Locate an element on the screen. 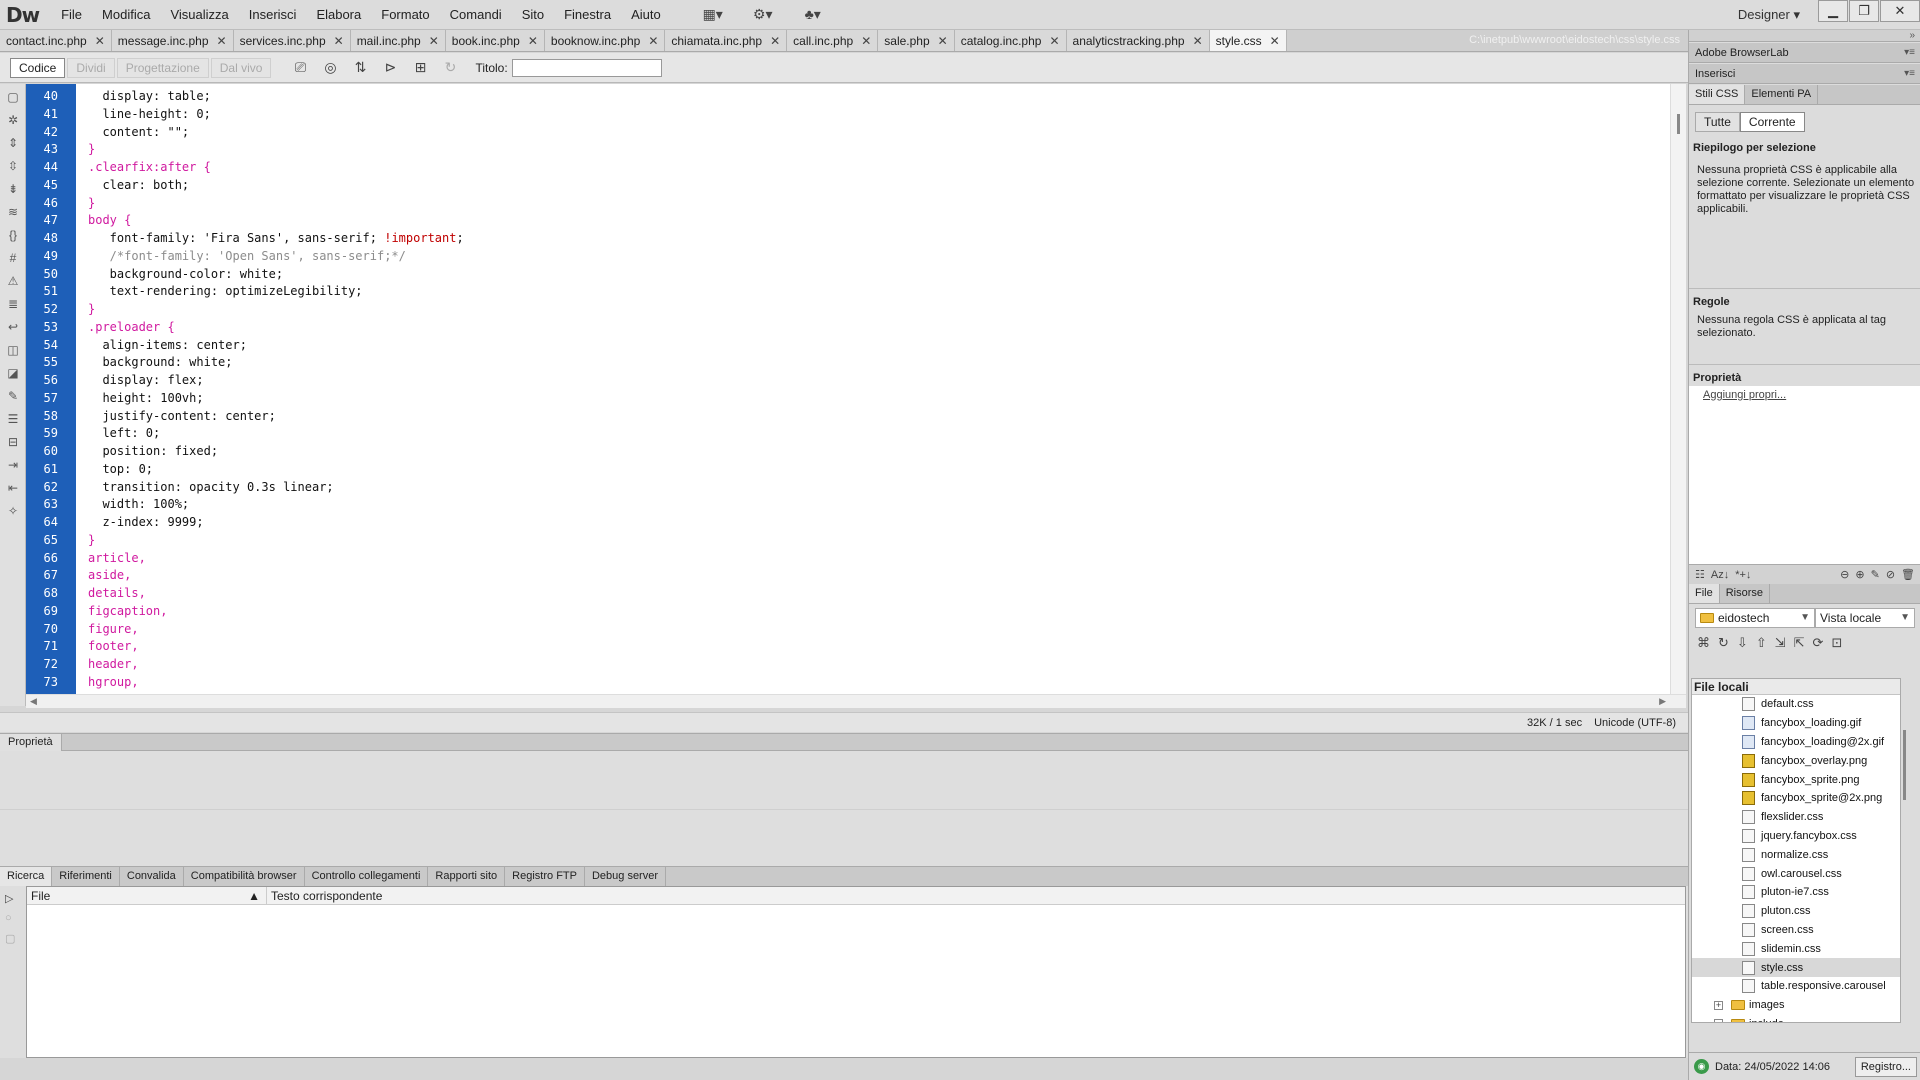 This screenshot has width=1920, height=1080. new-rule-icon: ⊕ is located at coordinates (1859, 574).